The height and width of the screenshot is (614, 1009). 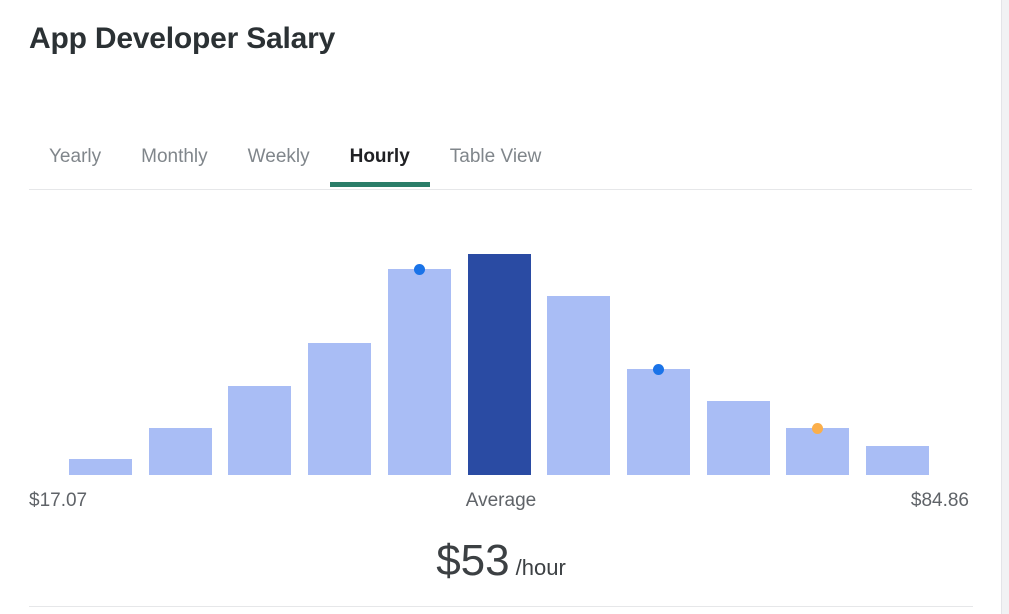 What do you see at coordinates (501, 500) in the screenshot?
I see `axis-average-label: Average` at bounding box center [501, 500].